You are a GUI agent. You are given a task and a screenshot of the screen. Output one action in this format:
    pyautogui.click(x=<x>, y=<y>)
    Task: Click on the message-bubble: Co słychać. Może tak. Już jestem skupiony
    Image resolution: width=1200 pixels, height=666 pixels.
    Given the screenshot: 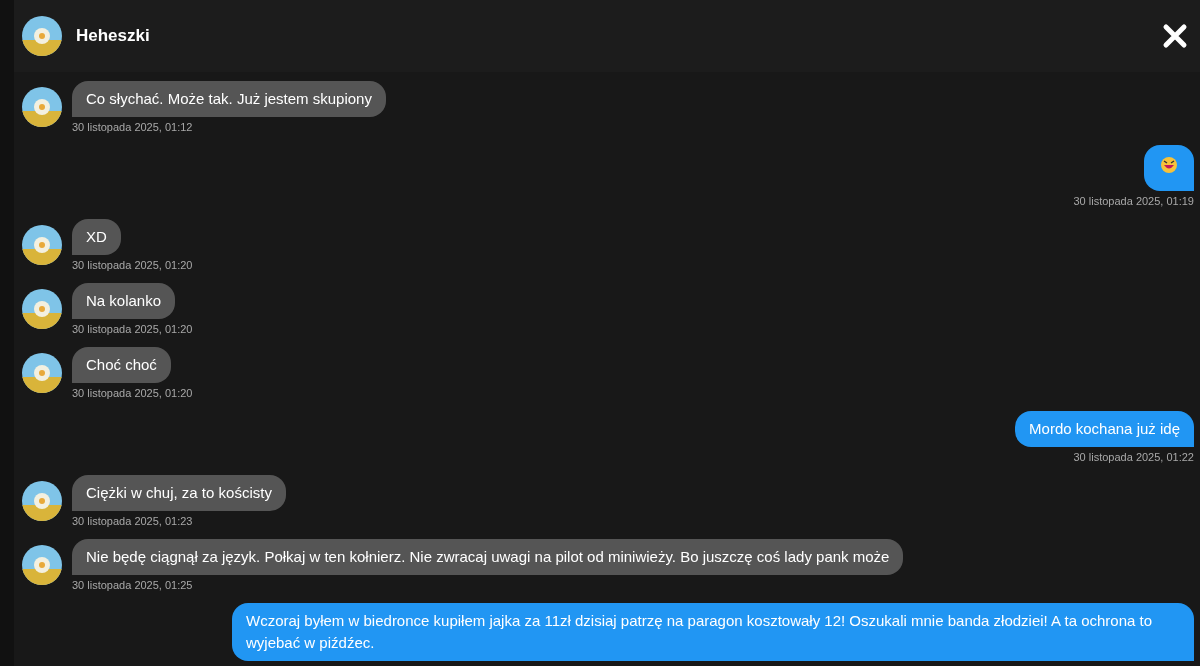 What is the action you would take?
    pyautogui.click(x=229, y=99)
    